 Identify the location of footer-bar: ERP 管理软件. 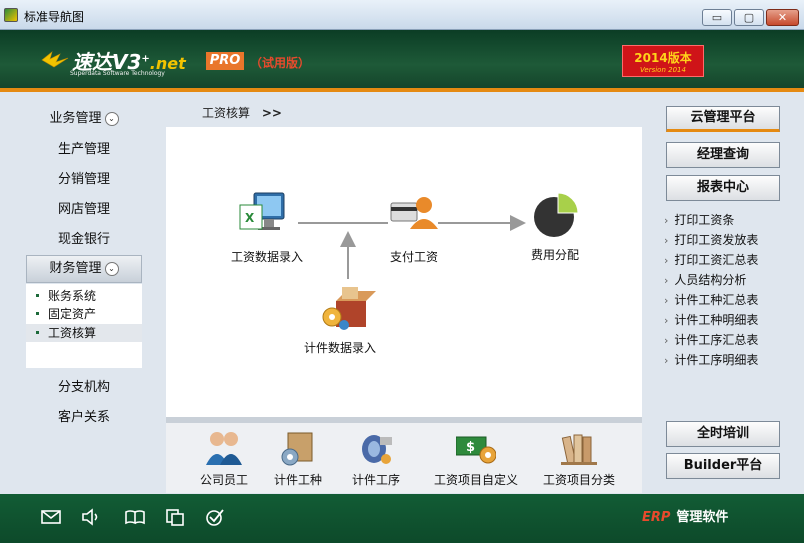
(402, 518).